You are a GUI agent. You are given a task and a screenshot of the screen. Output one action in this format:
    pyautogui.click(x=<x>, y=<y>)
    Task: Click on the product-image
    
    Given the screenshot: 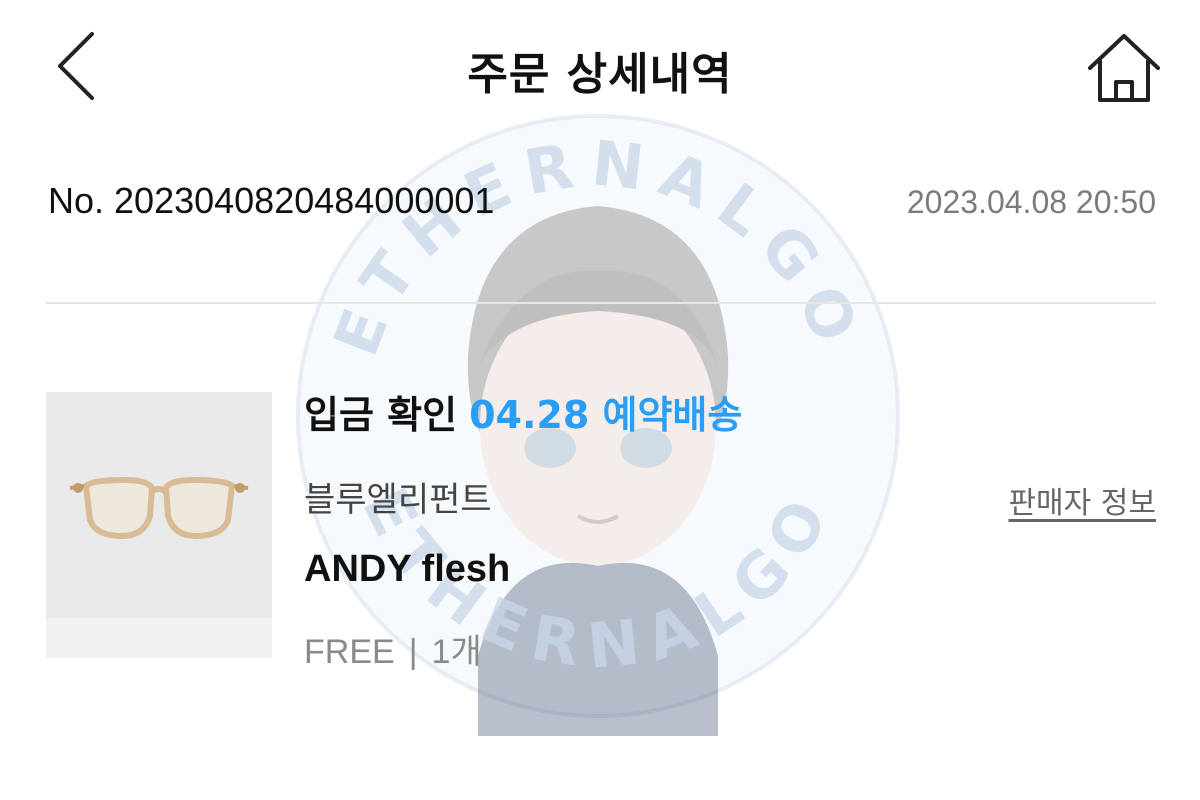 What is the action you would take?
    pyautogui.click(x=159, y=525)
    